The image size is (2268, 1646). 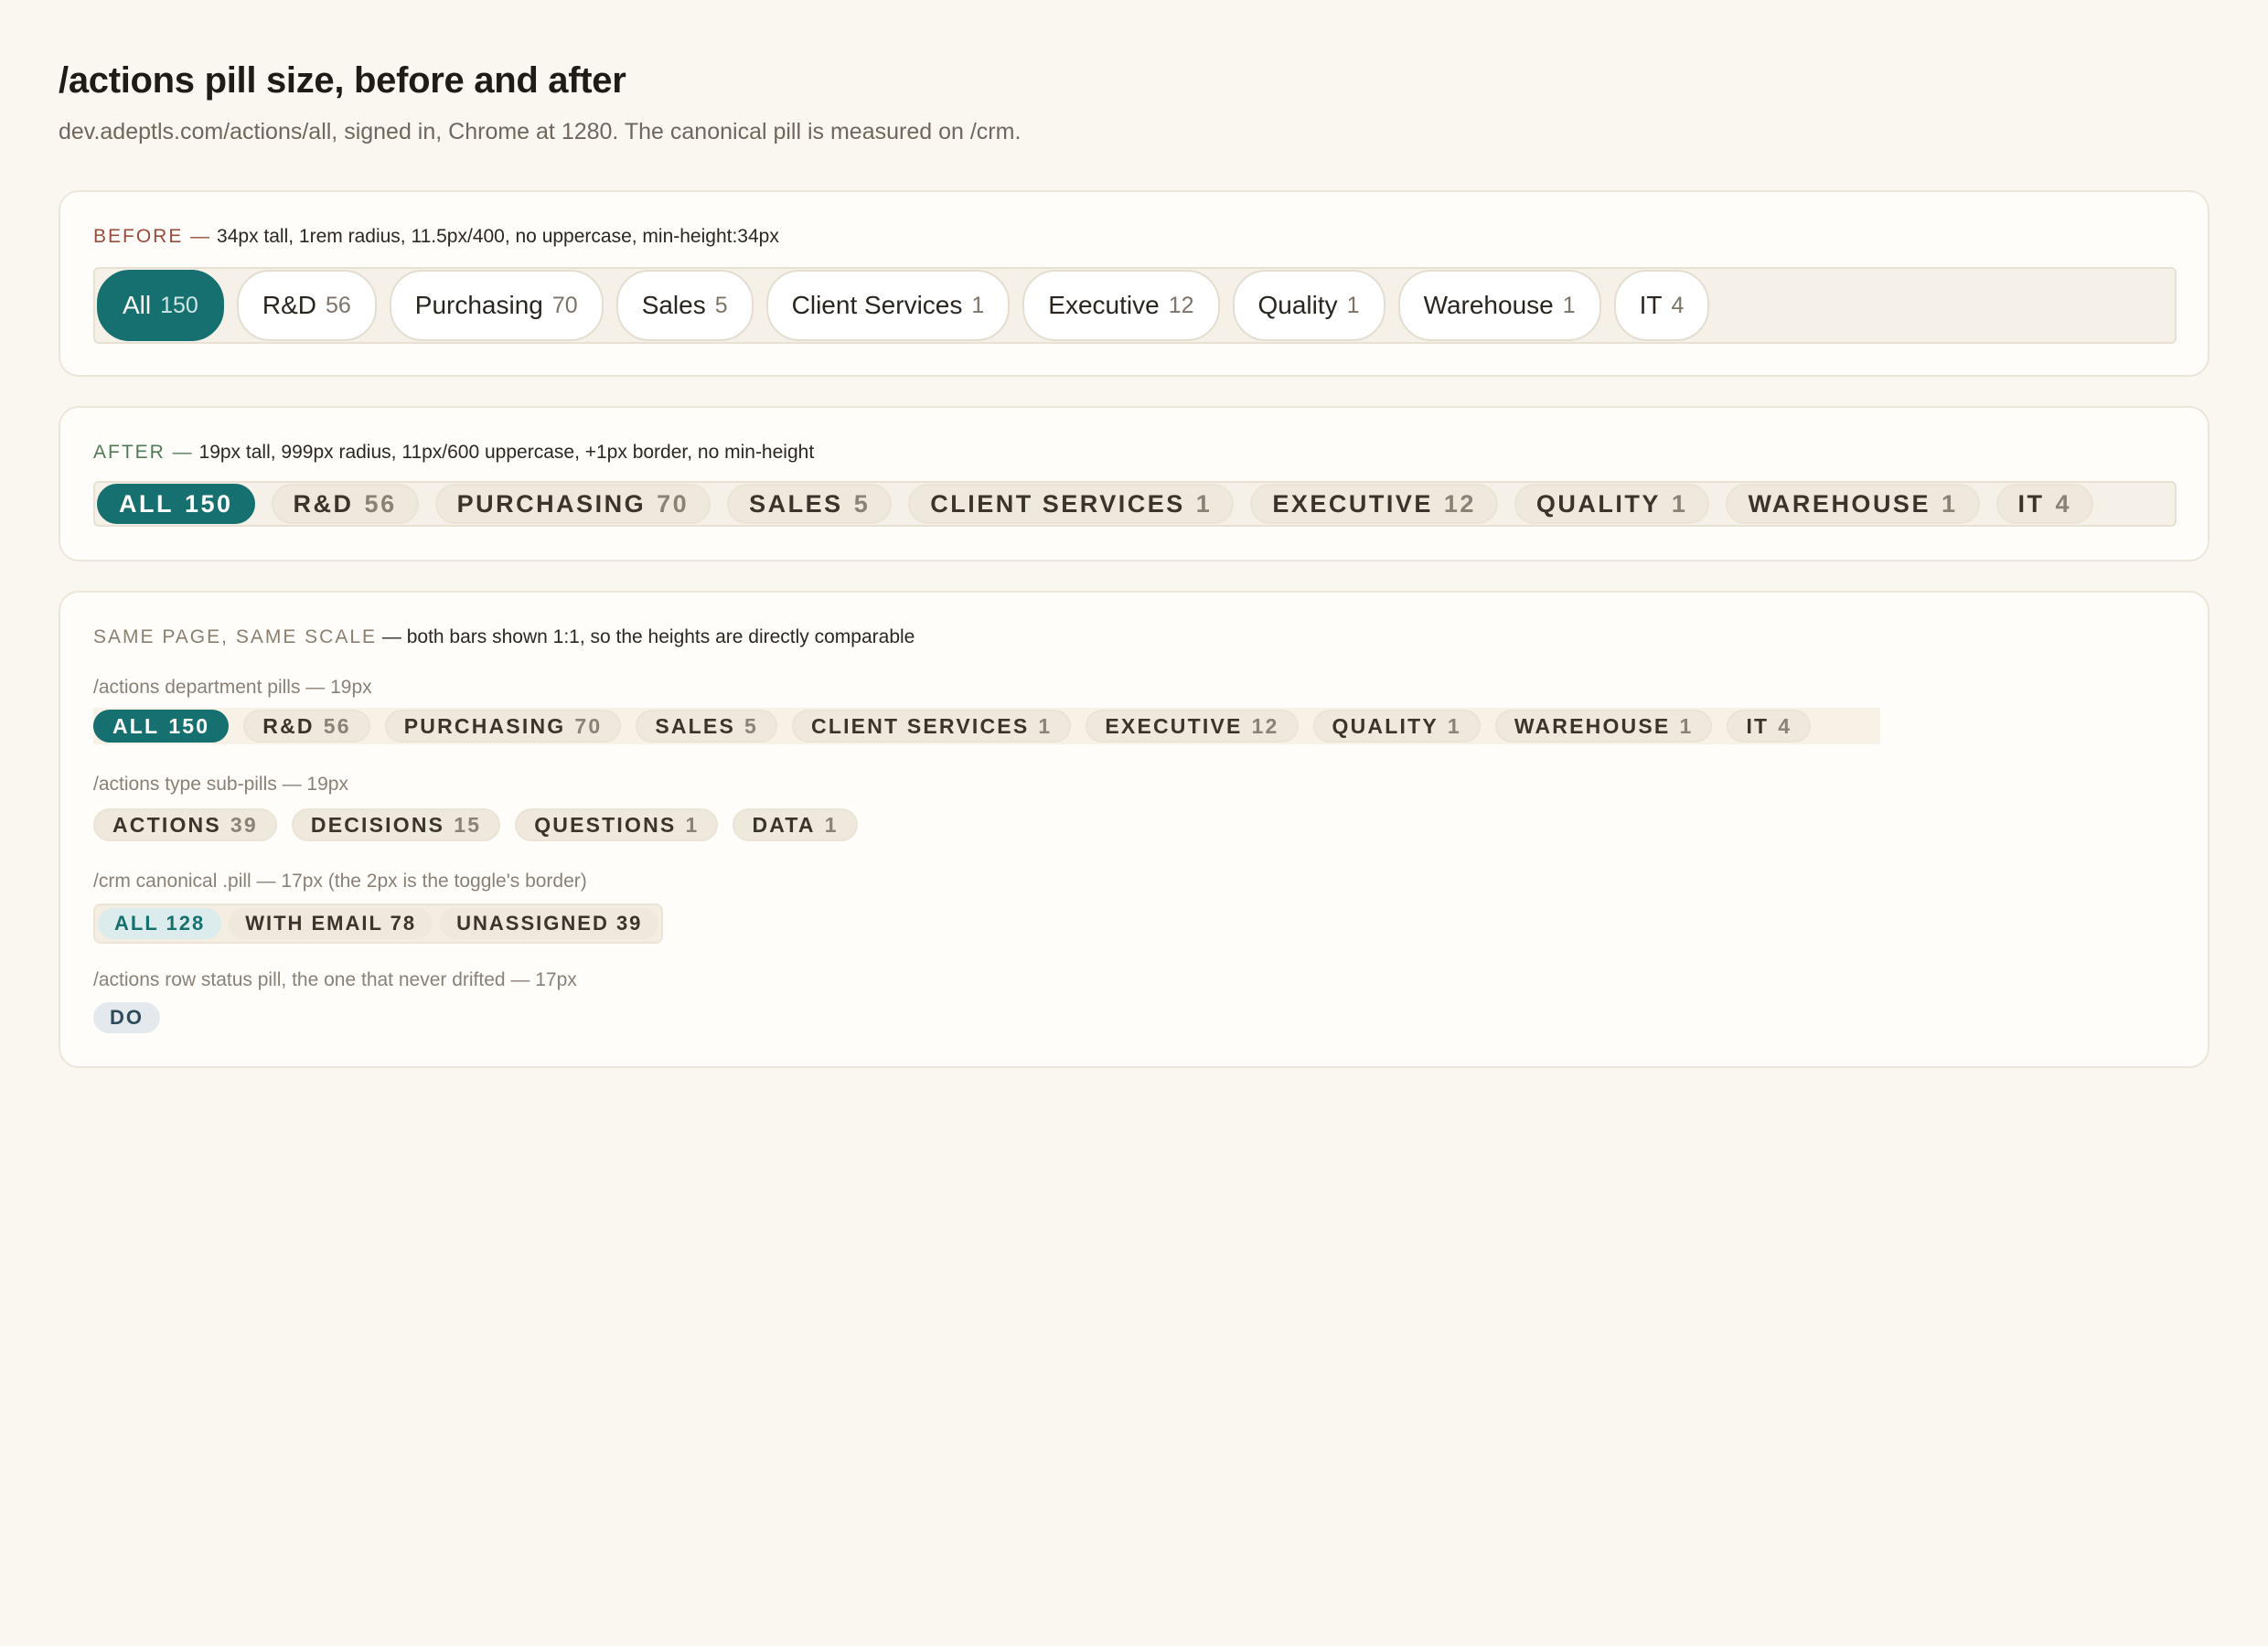 What do you see at coordinates (673, 305) in the screenshot?
I see `pill-label: Sales` at bounding box center [673, 305].